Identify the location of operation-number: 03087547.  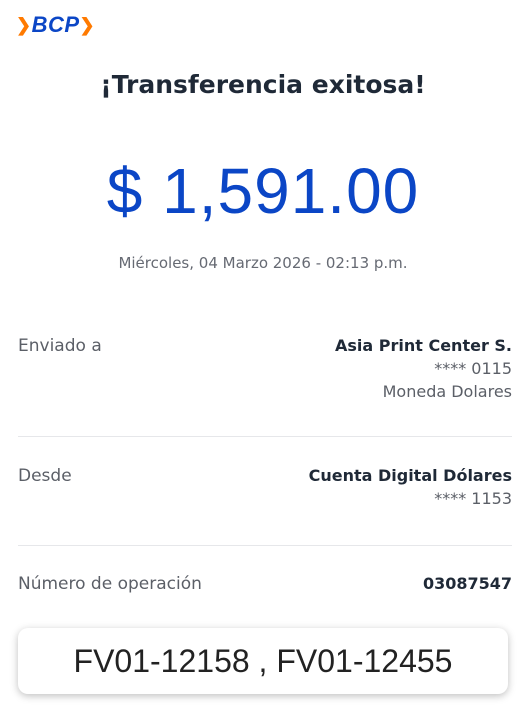
(467, 583).